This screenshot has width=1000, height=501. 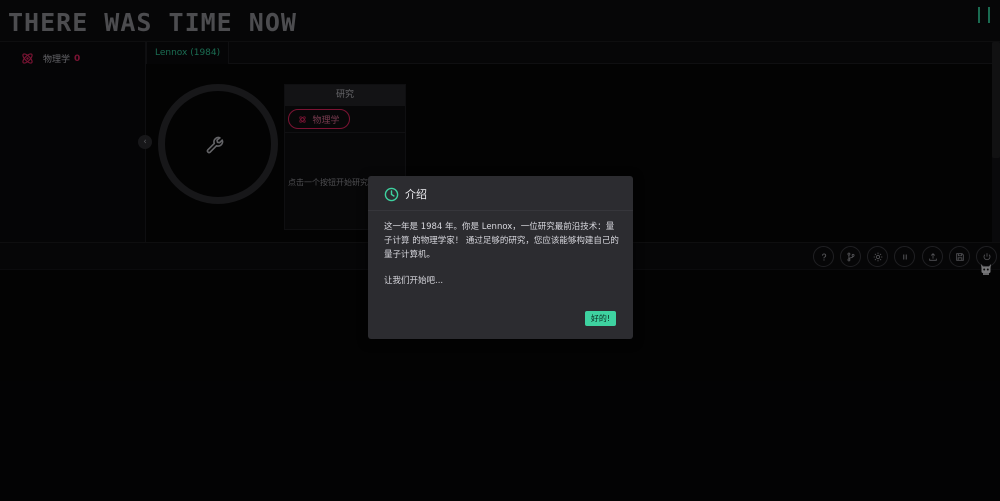 I want to click on clock-icon, so click(x=391, y=194).